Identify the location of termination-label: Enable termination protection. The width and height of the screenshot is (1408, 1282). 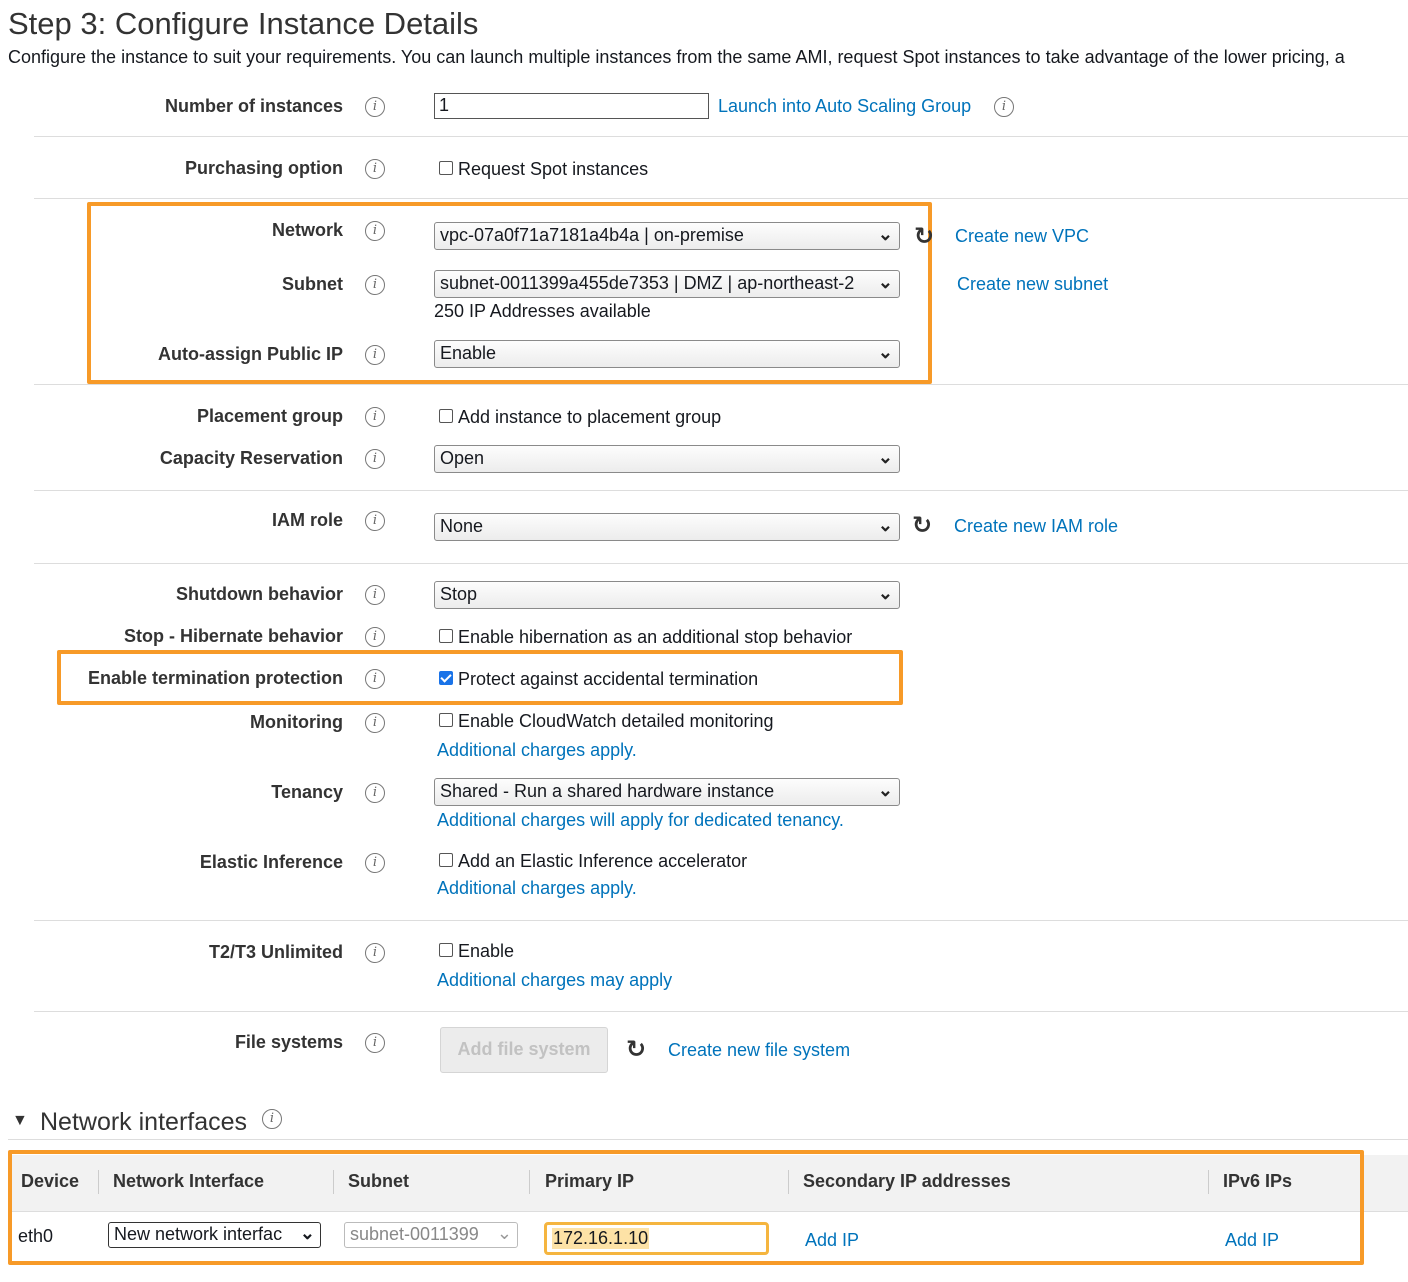
(215, 678).